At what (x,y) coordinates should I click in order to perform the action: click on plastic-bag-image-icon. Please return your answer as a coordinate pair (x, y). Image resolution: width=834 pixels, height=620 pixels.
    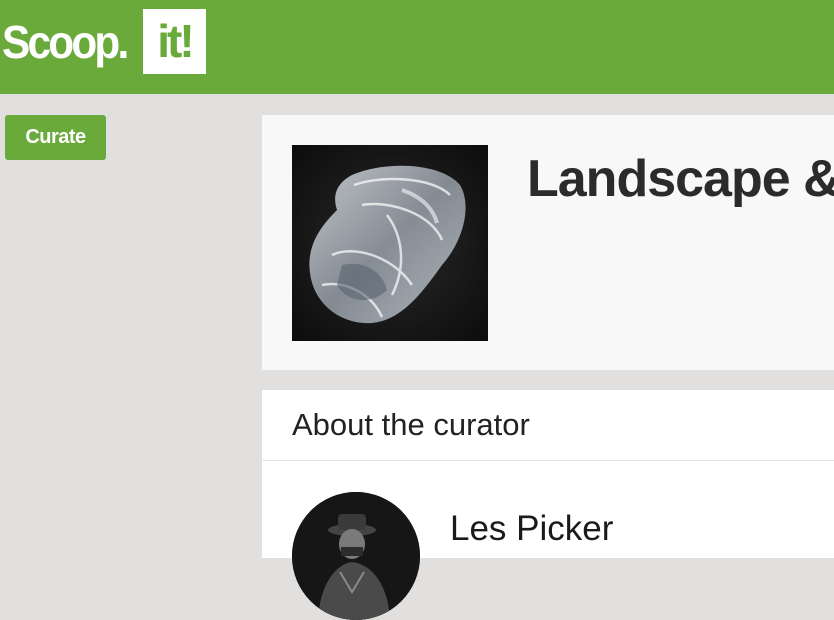
    Looking at the image, I should click on (390, 243).